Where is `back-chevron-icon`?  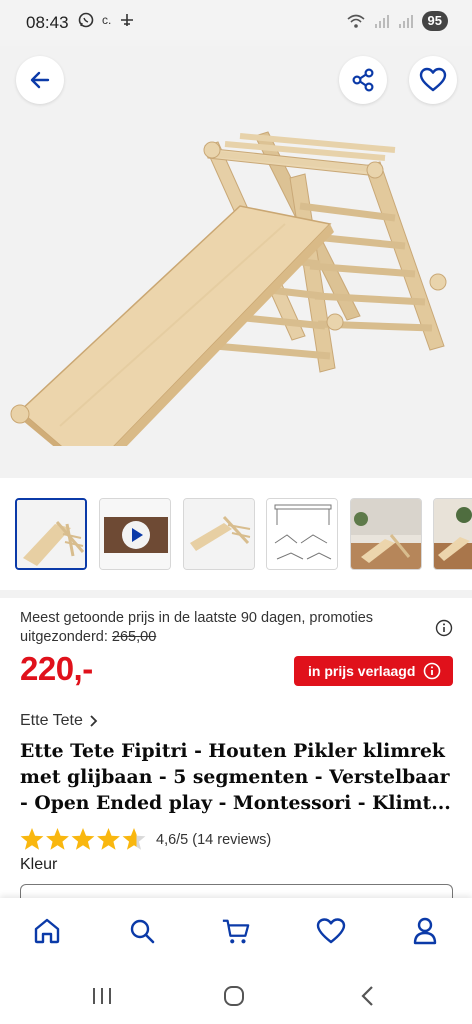 back-chevron-icon is located at coordinates (367, 996).